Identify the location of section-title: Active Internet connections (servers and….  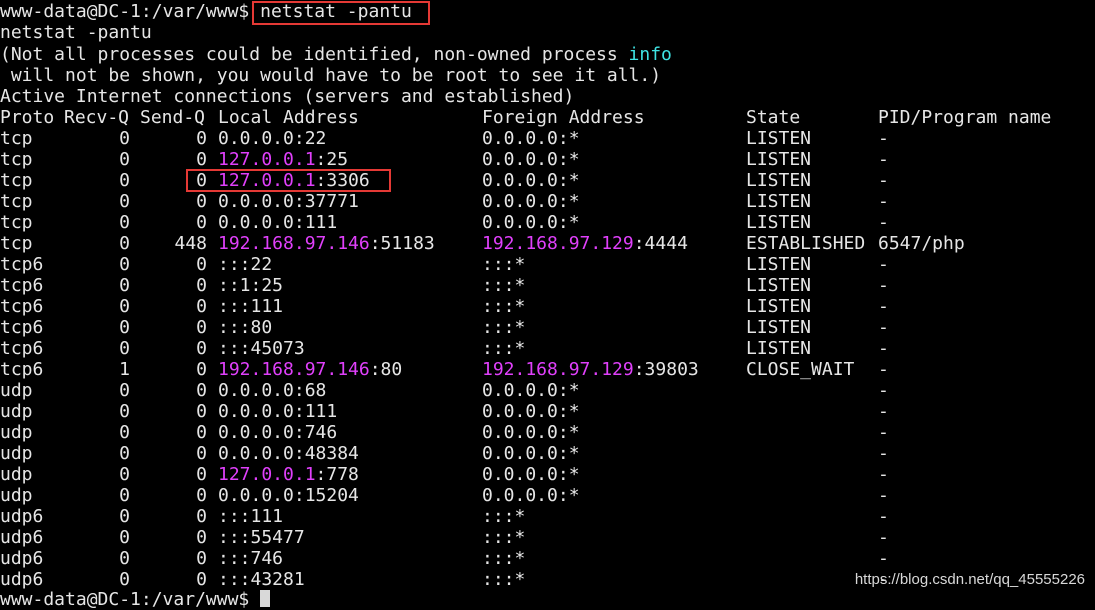
(287, 96).